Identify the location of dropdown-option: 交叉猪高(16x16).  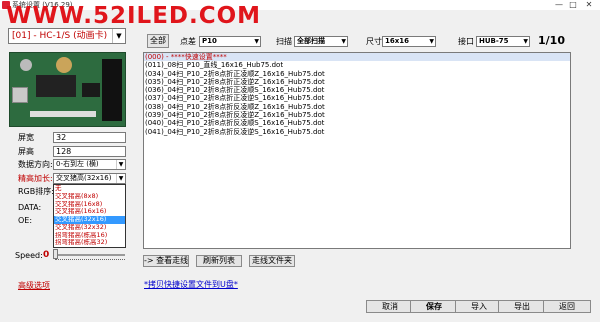
(89, 212).